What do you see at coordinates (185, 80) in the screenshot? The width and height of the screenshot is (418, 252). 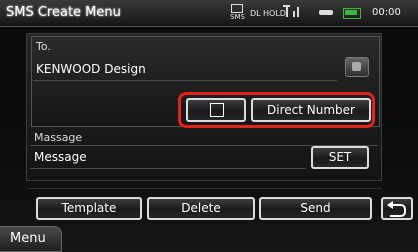 I see `recipient-underline` at bounding box center [185, 80].